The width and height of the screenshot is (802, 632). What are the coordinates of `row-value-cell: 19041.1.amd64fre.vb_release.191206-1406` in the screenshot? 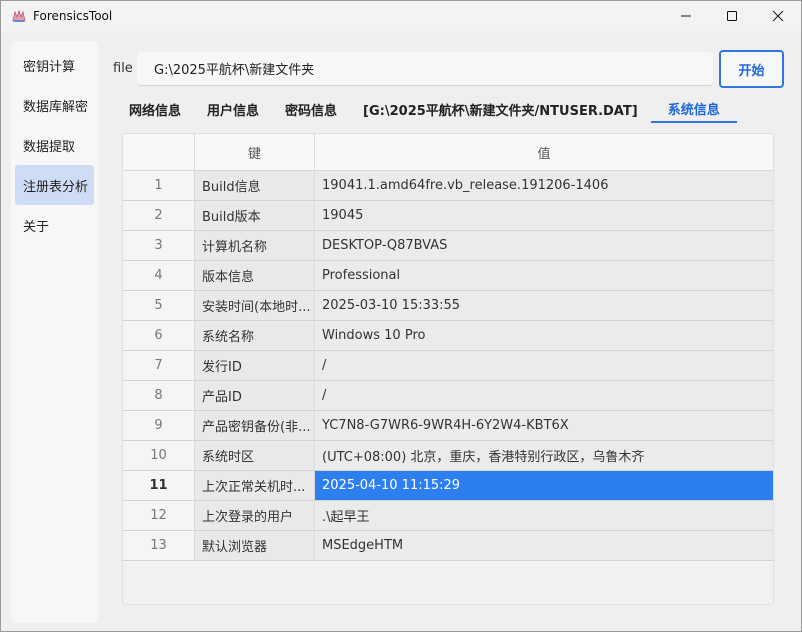 It's located at (543, 185).